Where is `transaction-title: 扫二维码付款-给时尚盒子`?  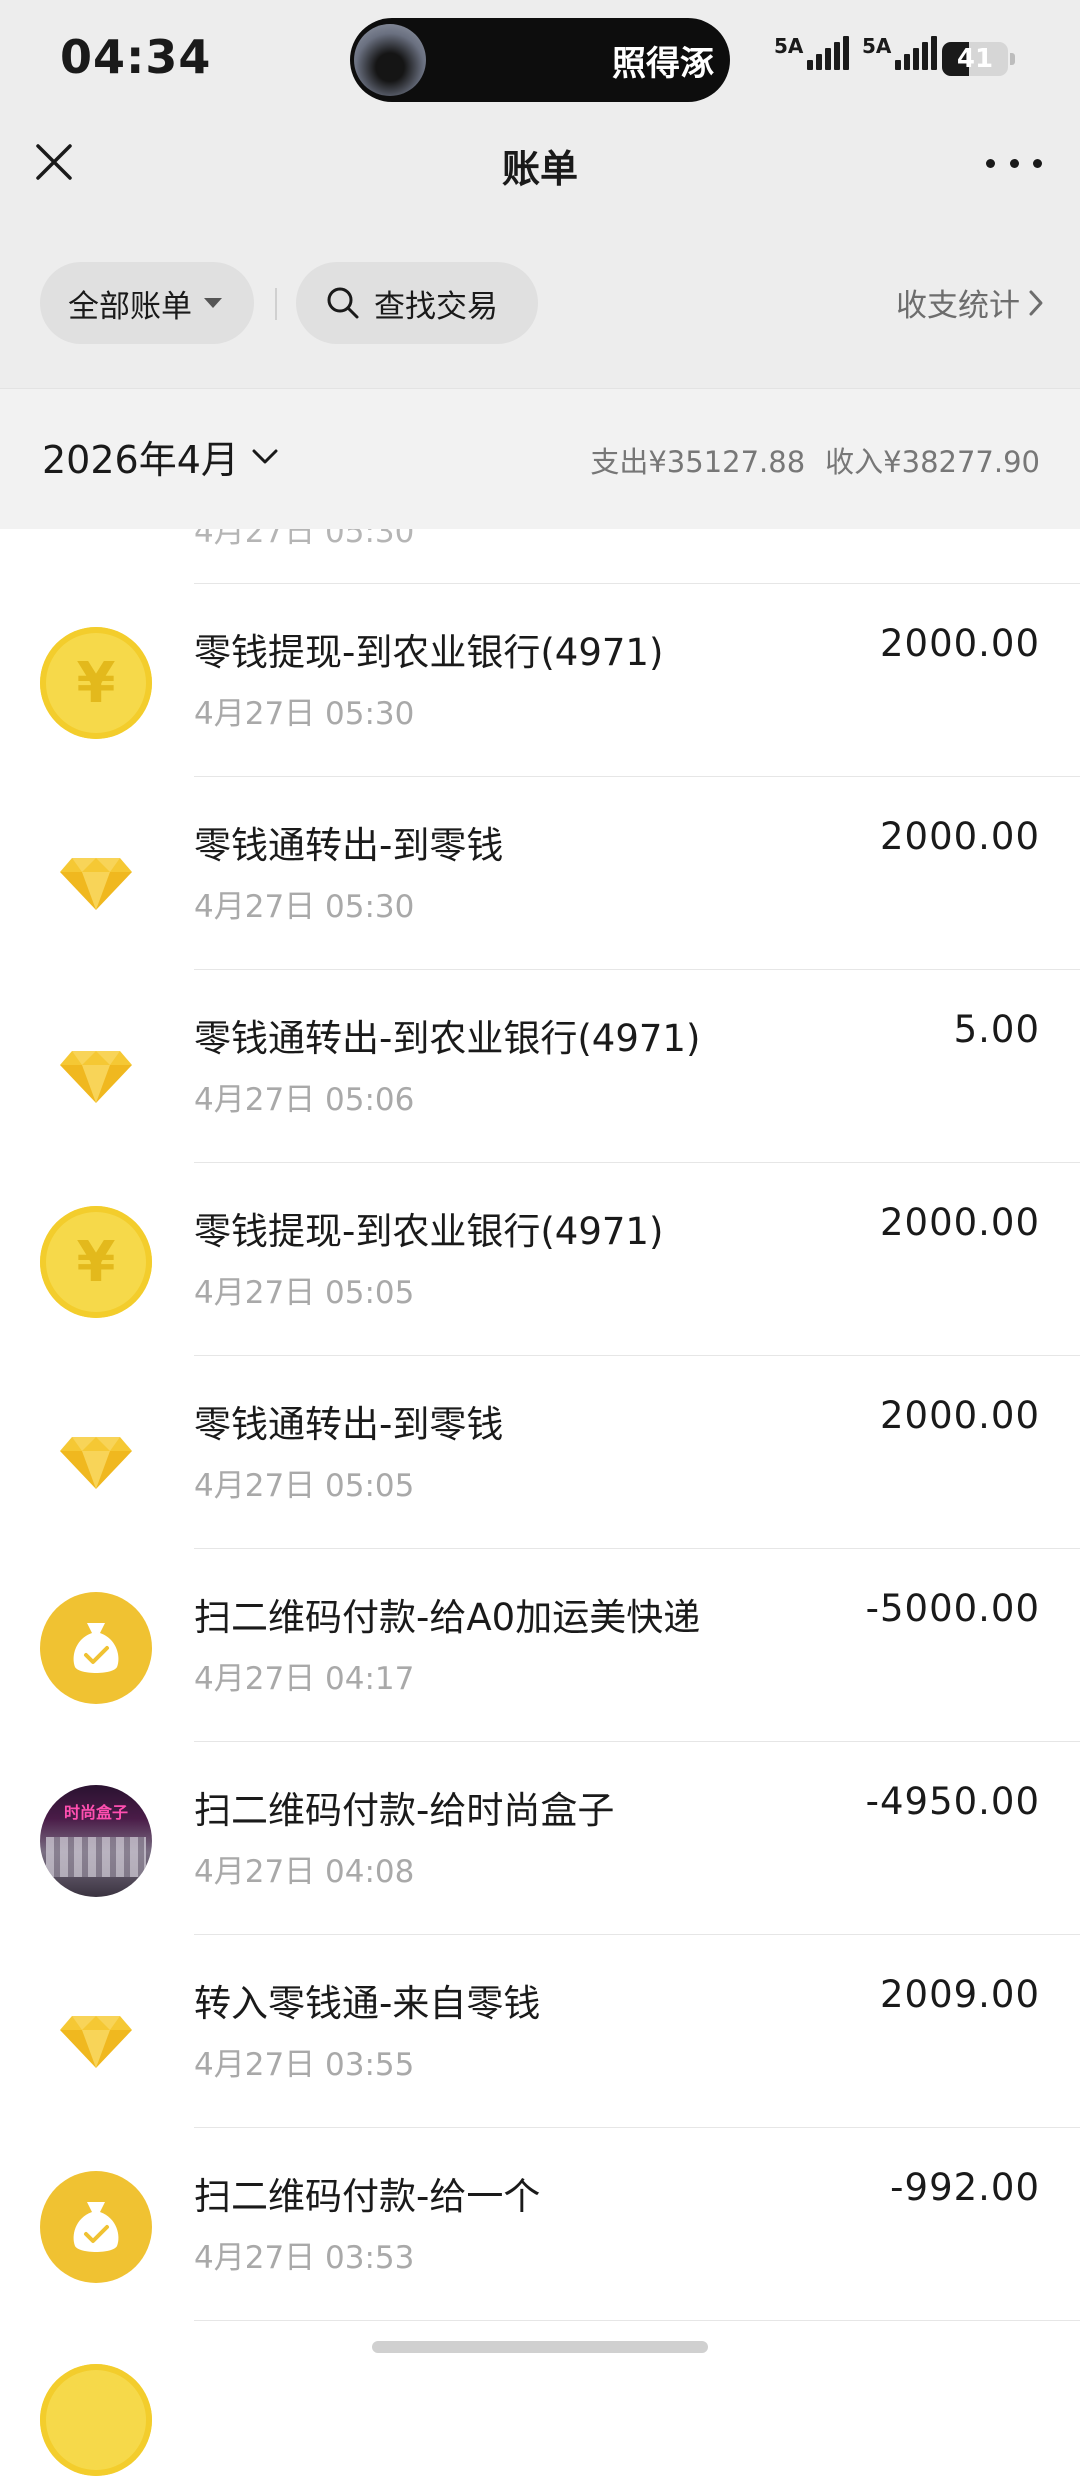 transaction-title: 扫二维码付款-给时尚盒子 is located at coordinates (404, 1810).